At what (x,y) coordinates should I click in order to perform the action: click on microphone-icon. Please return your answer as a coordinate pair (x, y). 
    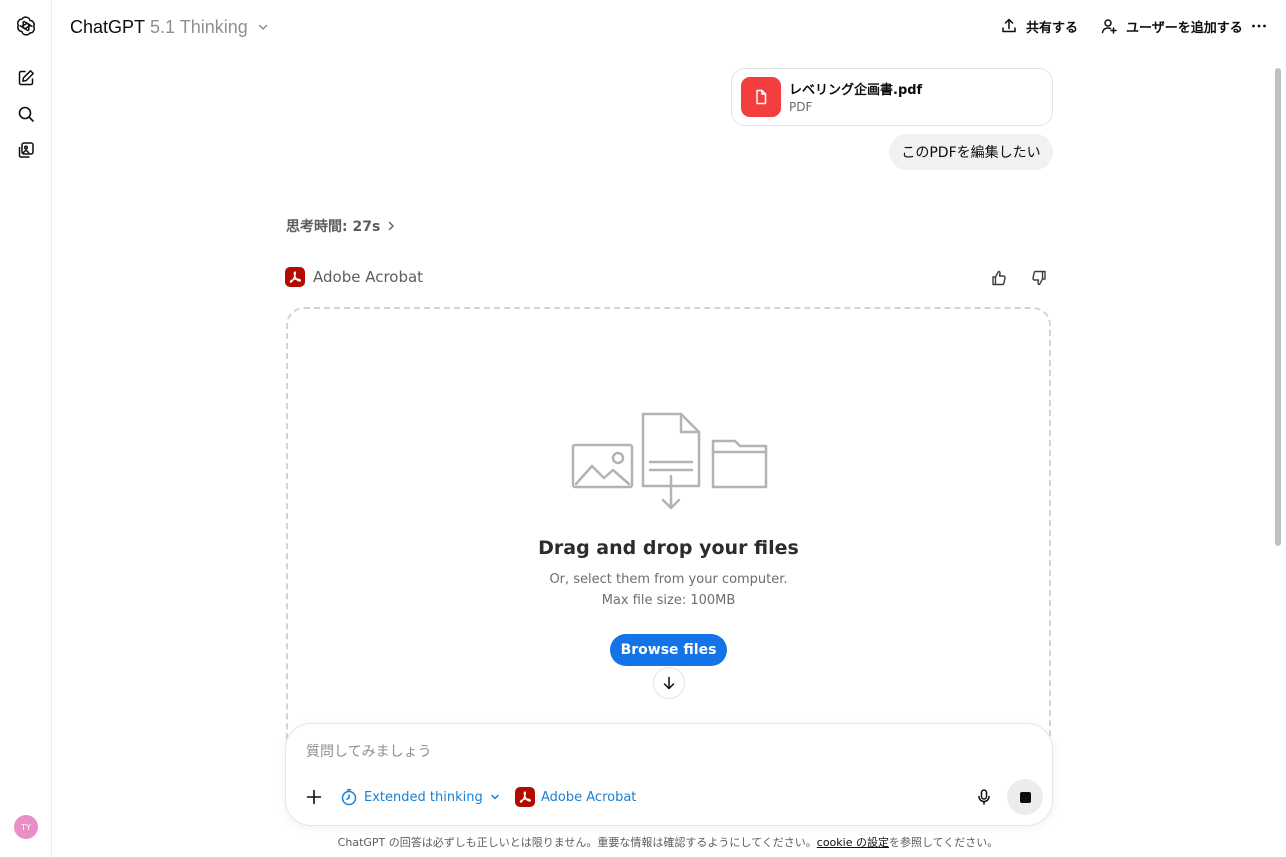
    Looking at the image, I should click on (984, 797).